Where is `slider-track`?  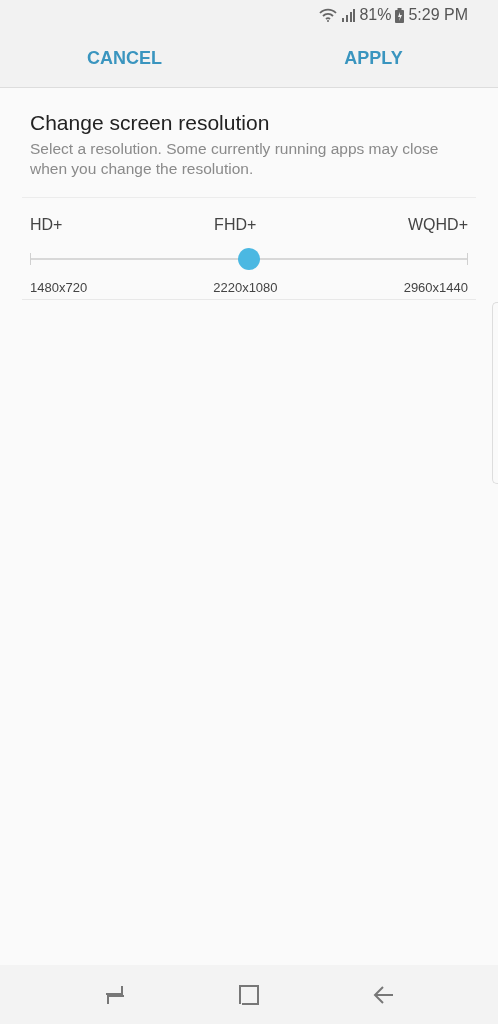
slider-track is located at coordinates (249, 259).